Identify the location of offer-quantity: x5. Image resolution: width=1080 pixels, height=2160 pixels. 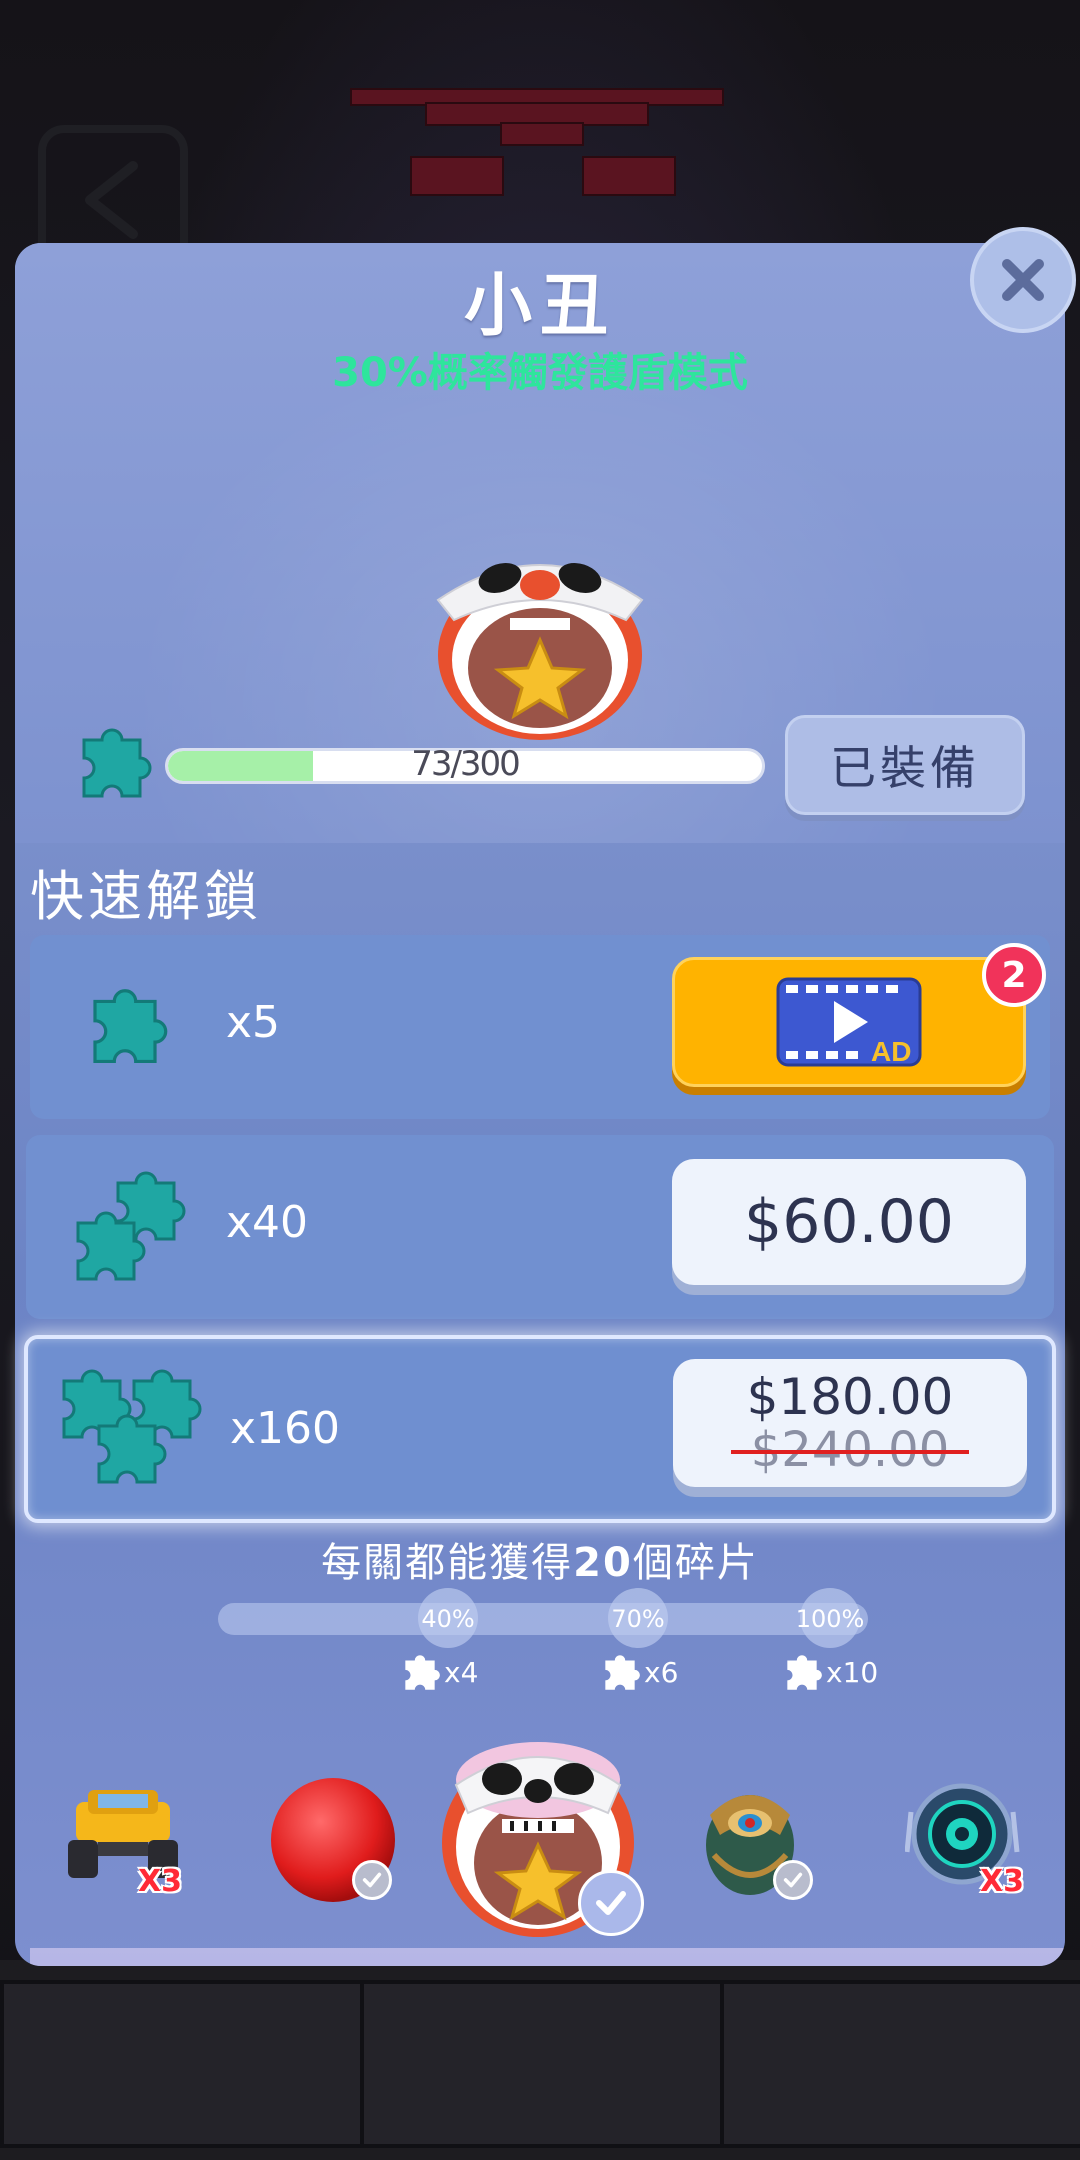
(253, 1022).